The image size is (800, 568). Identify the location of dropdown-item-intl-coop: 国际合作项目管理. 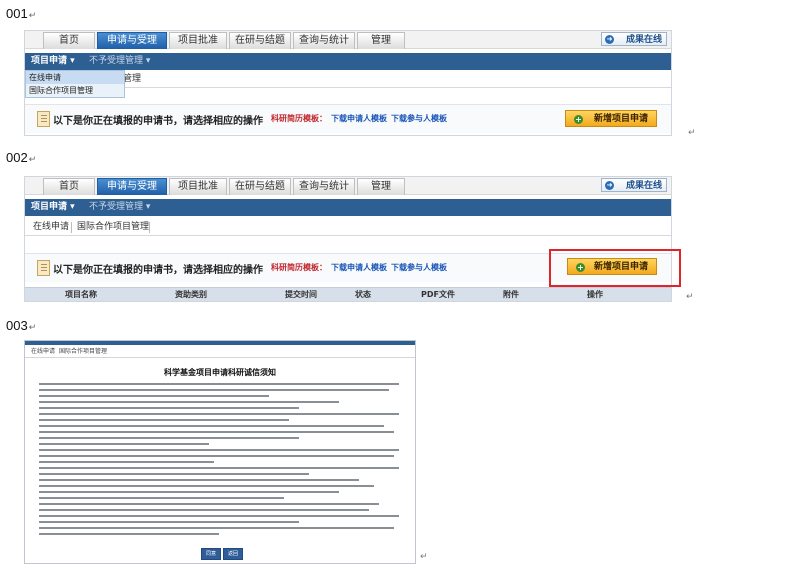
(75, 90).